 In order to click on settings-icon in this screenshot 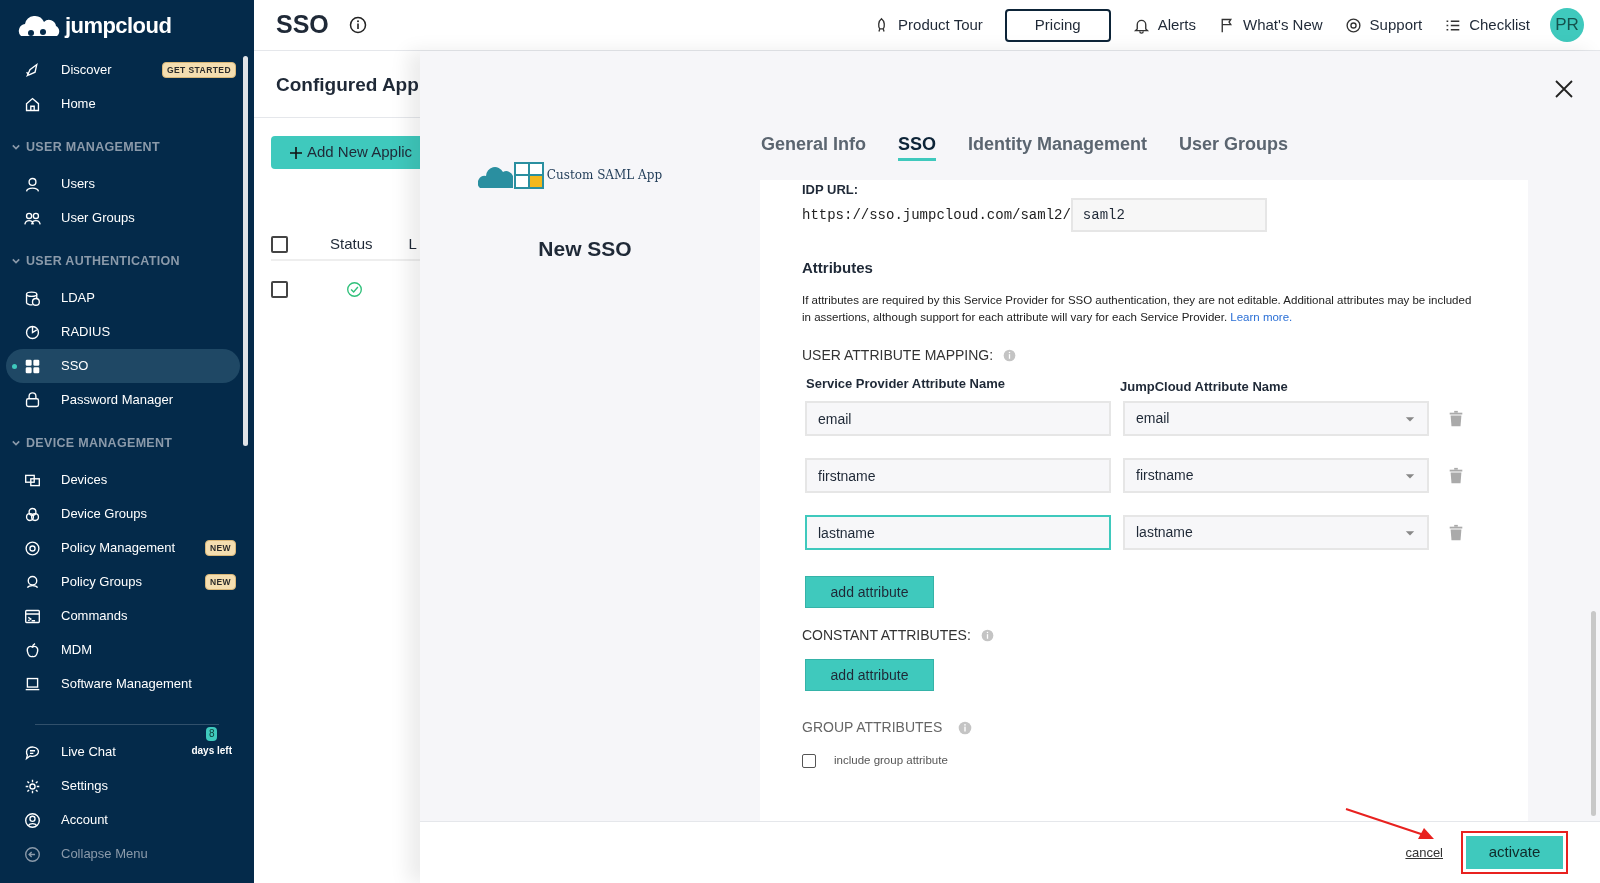, I will do `click(32, 786)`.